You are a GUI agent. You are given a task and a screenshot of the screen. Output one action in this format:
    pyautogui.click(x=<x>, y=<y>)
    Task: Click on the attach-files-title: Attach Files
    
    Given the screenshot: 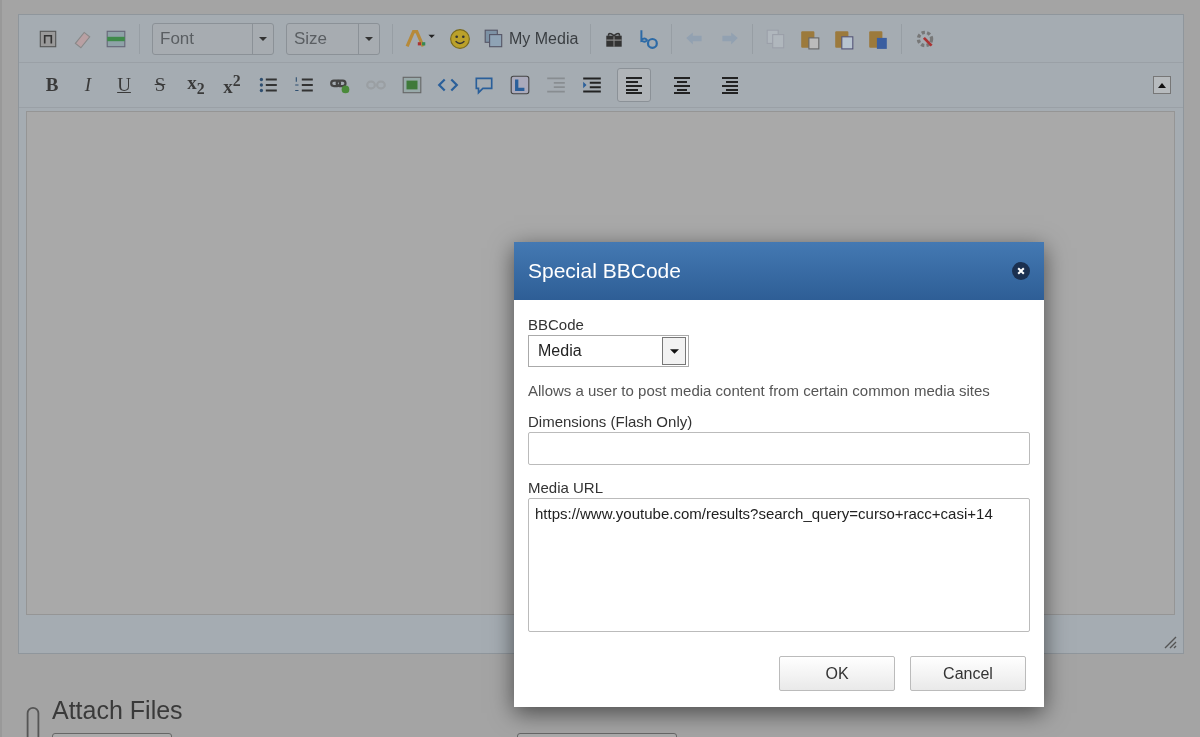 What is the action you would take?
    pyautogui.click(x=117, y=710)
    